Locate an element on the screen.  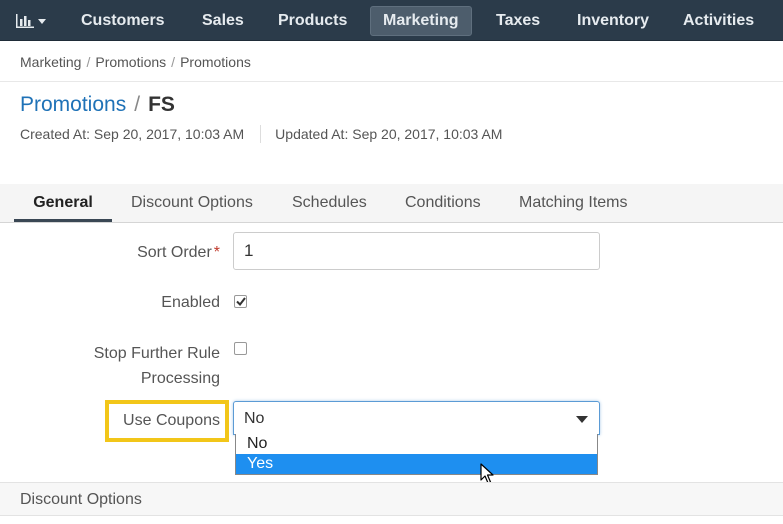
breadcrumb: Marketing / Promotions / Promotions is located at coordinates (135, 62).